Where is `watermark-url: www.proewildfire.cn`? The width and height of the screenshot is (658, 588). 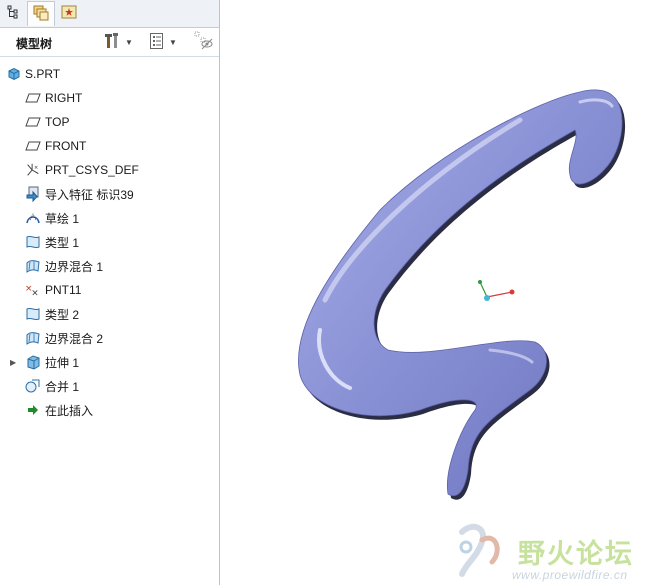
watermark-url: www.proewildfire.cn is located at coordinates (570, 575).